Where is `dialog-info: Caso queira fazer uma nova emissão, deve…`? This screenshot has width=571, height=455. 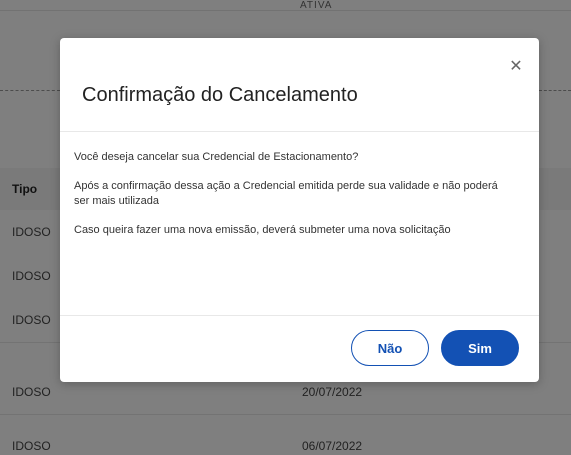
dialog-info: Caso queira fazer uma nova emissão, deve… is located at coordinates (262, 230).